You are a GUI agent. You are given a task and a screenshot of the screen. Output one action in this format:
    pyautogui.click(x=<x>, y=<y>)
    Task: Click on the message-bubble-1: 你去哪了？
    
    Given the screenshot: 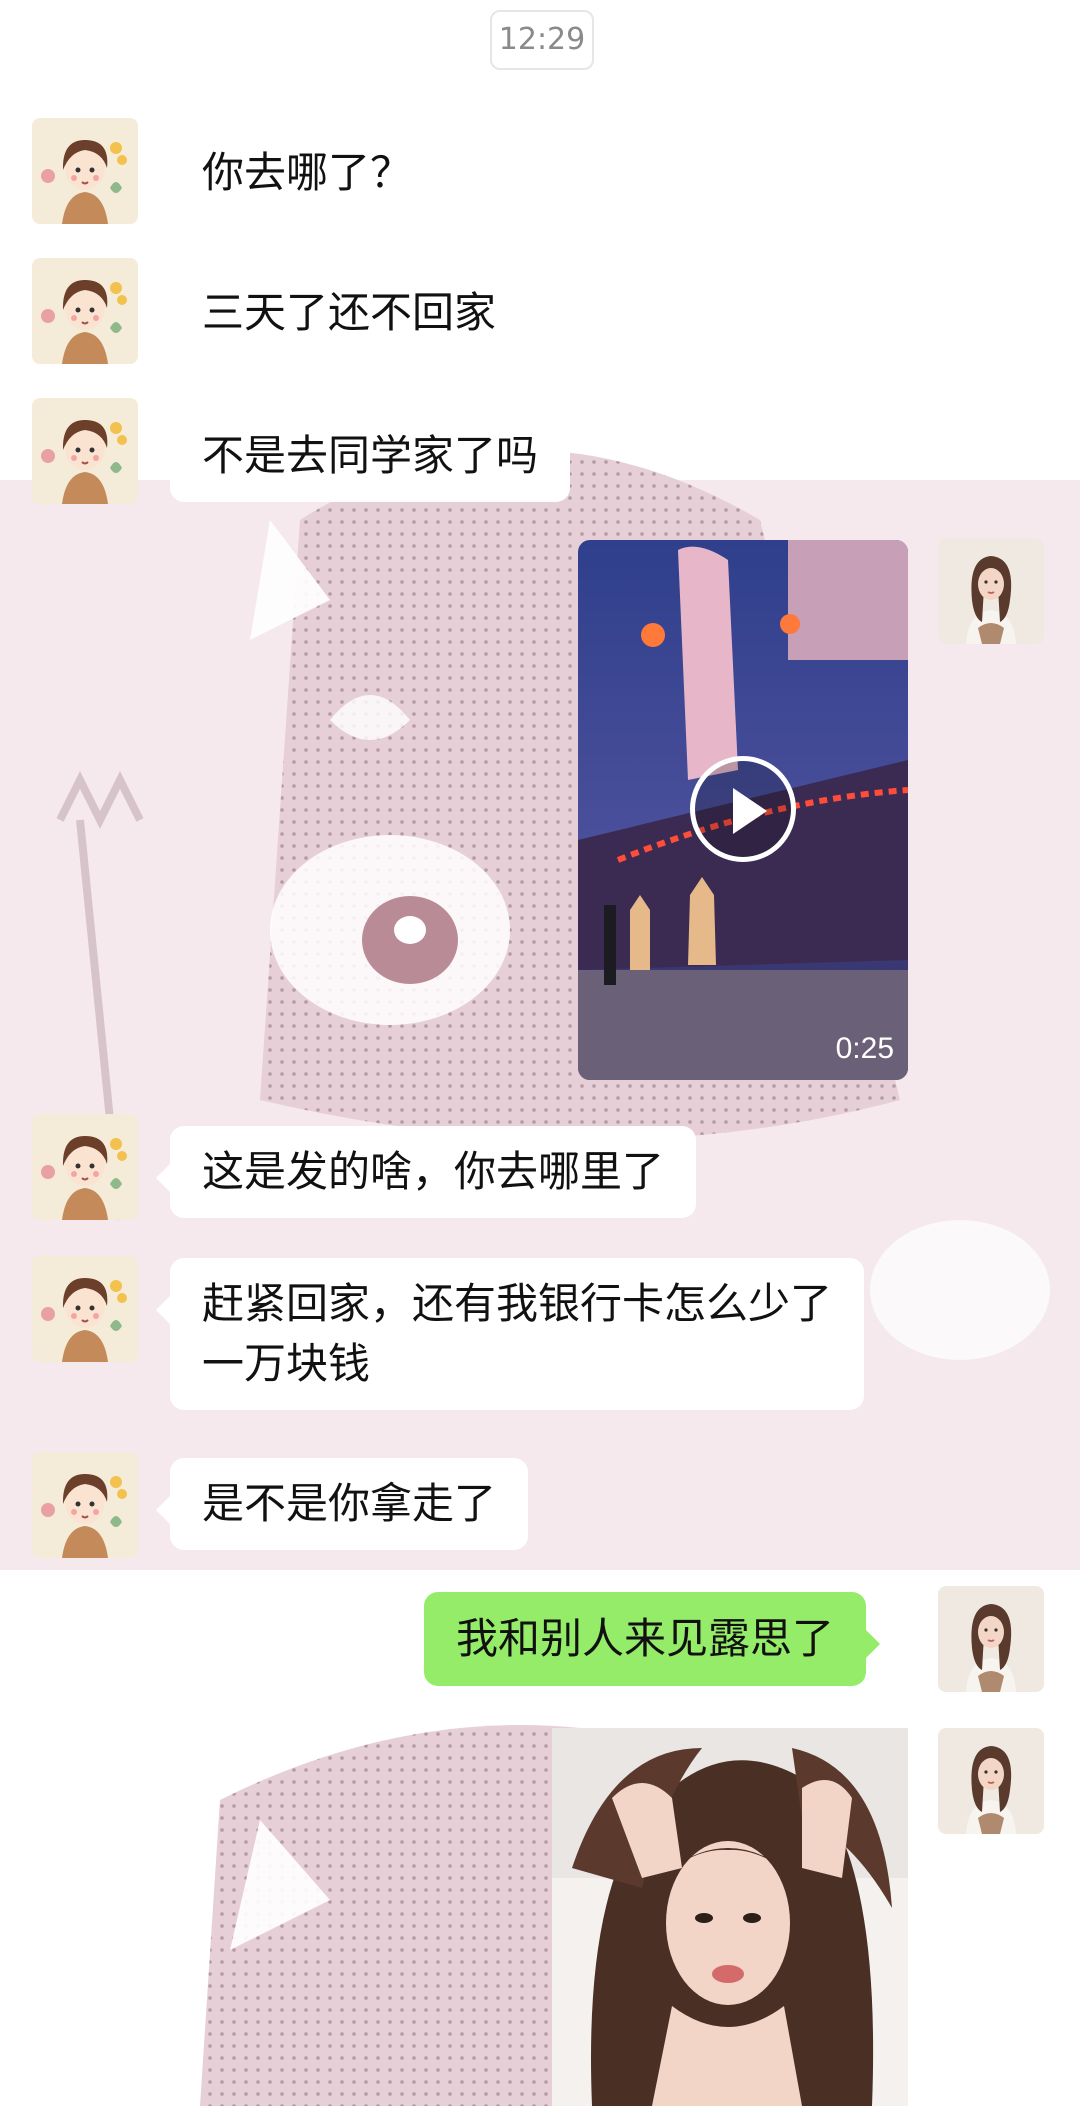 What is the action you would take?
    pyautogui.click(x=300, y=173)
    